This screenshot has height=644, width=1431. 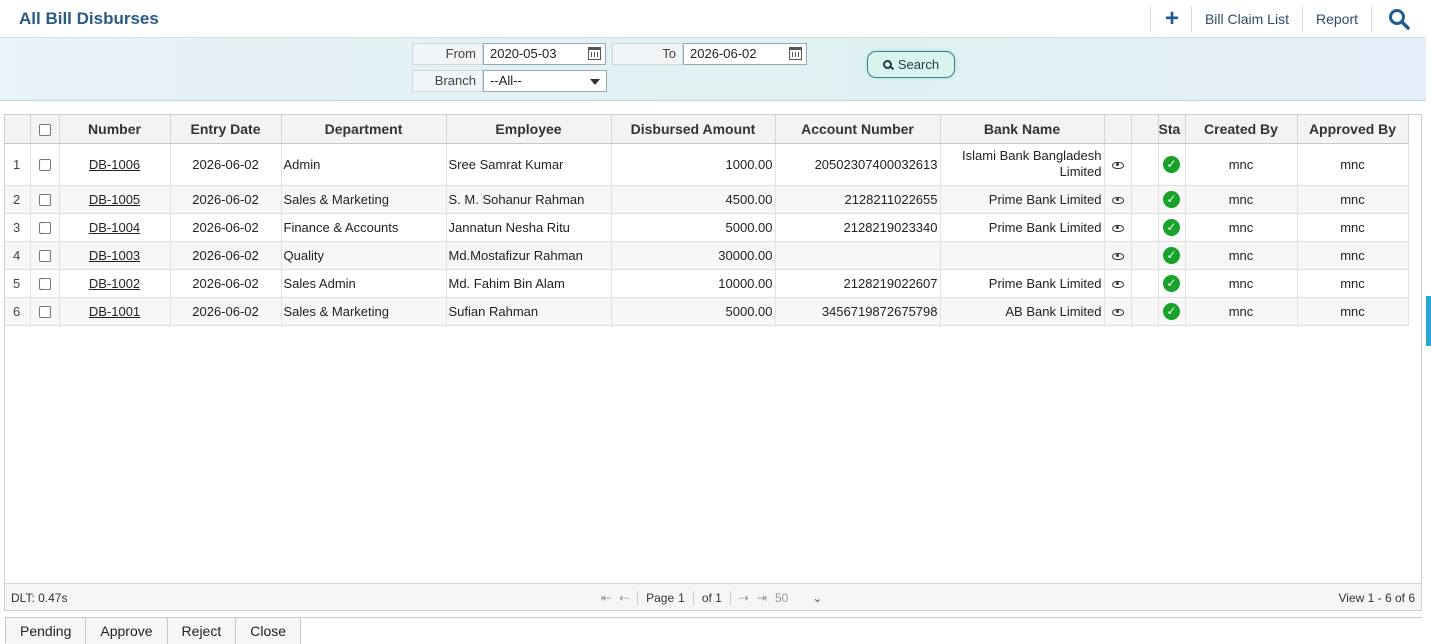 I want to click on branch-select: --All--, so click(x=545, y=81).